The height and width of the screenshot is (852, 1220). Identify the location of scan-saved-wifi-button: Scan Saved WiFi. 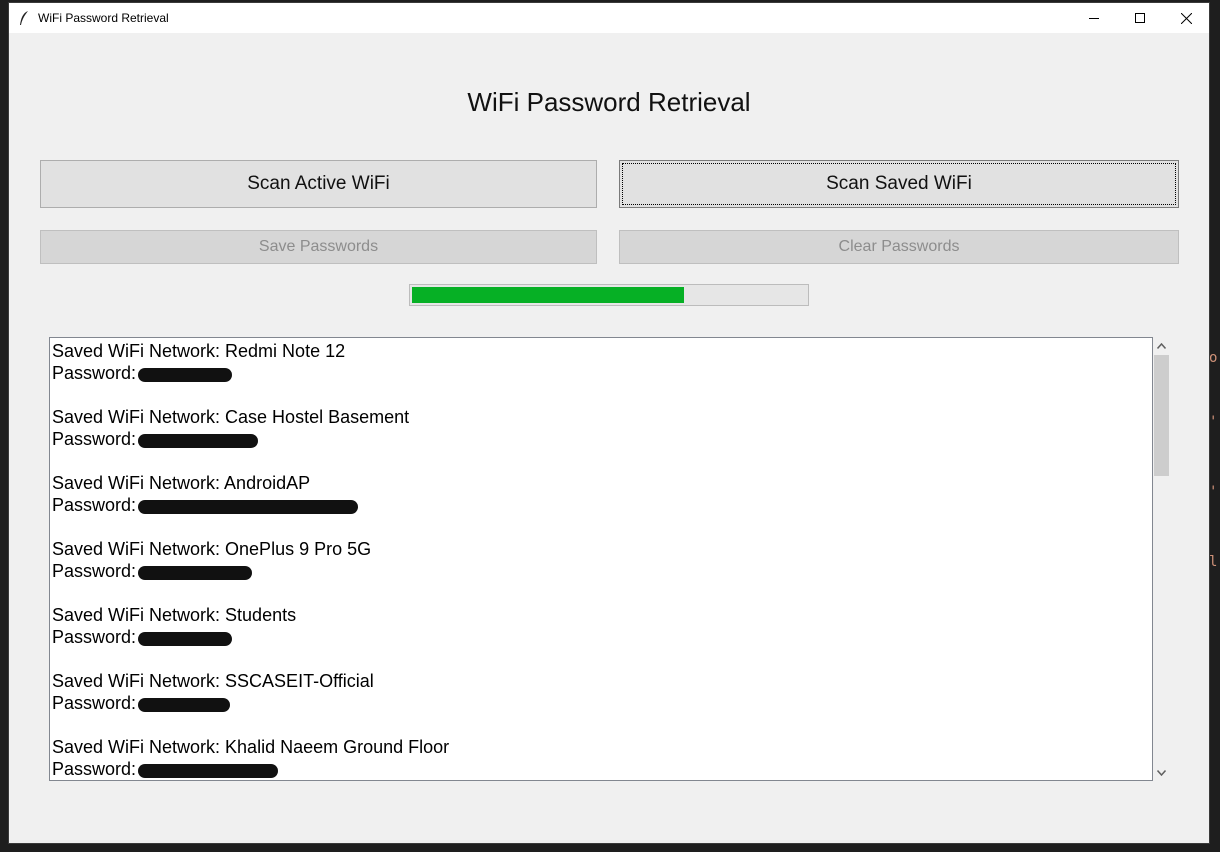
(899, 184).